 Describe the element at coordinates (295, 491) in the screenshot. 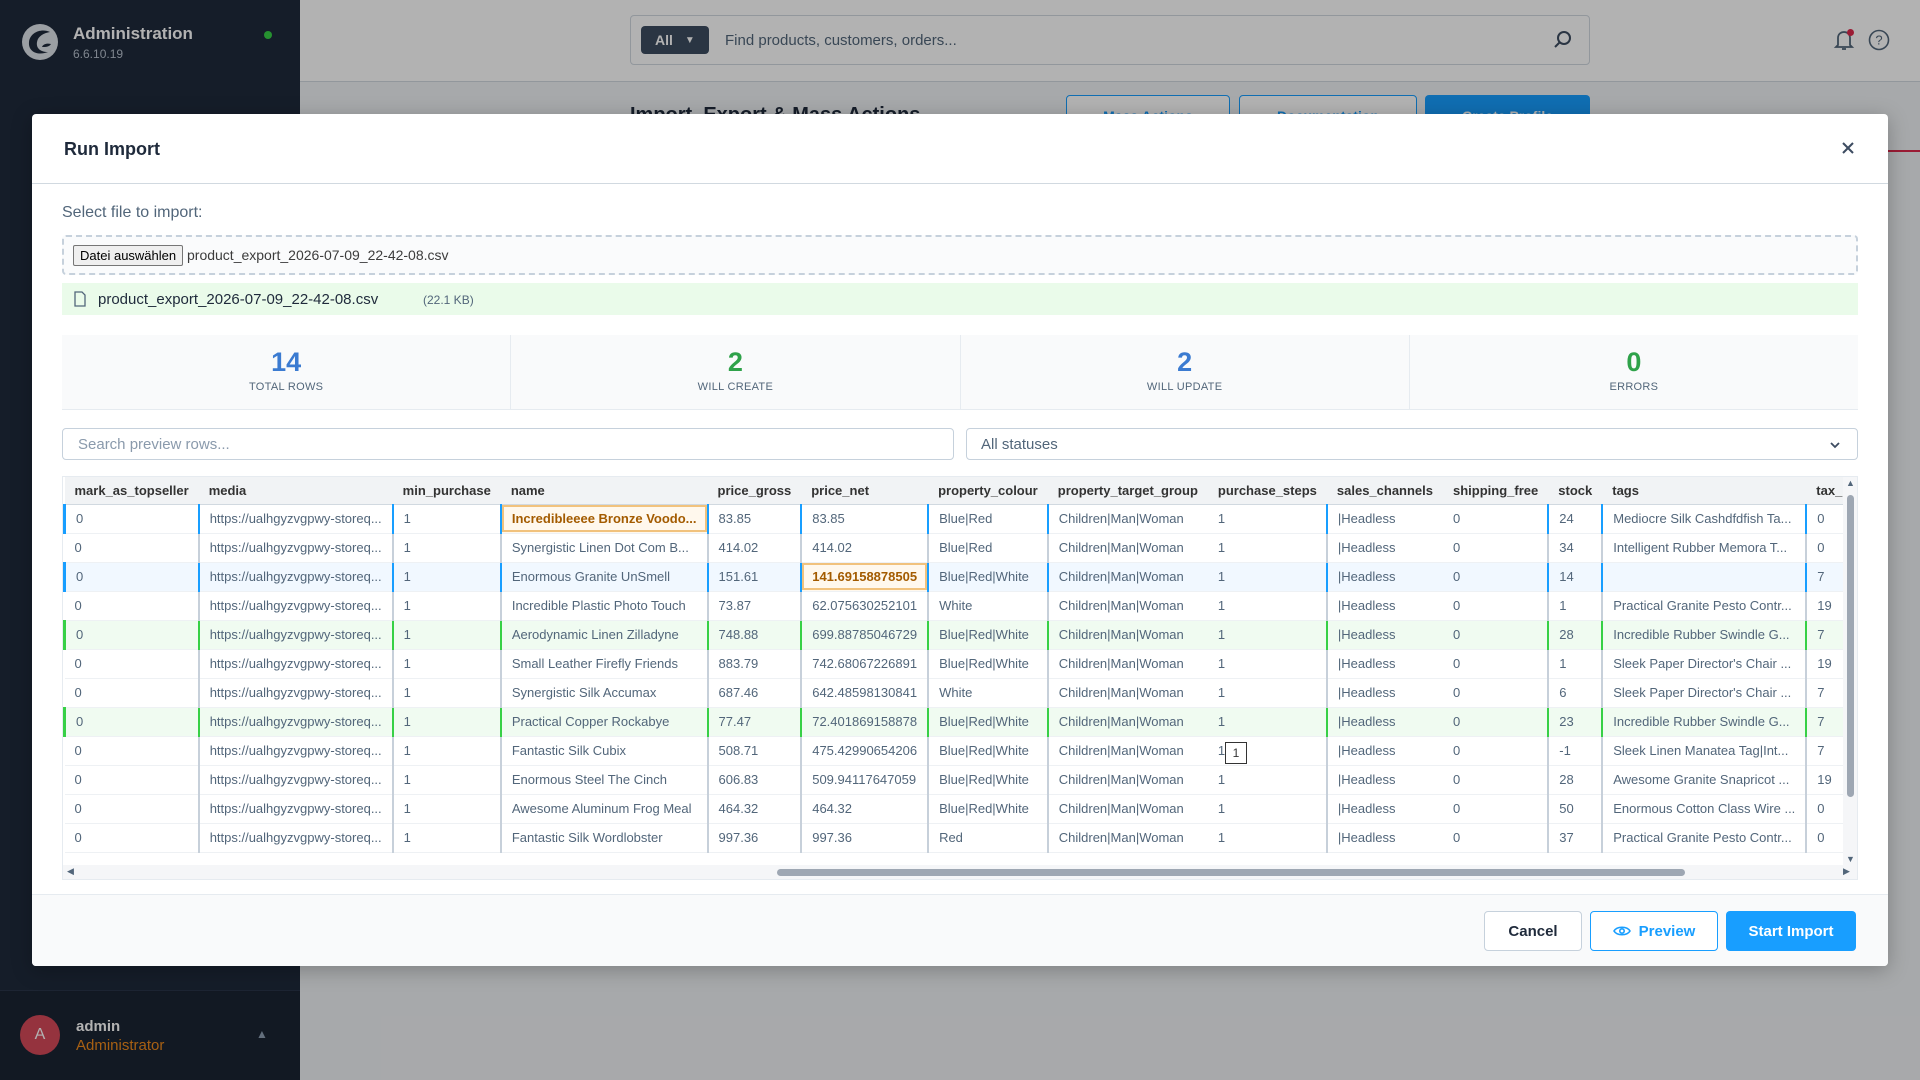

I see `column-header: media` at that location.